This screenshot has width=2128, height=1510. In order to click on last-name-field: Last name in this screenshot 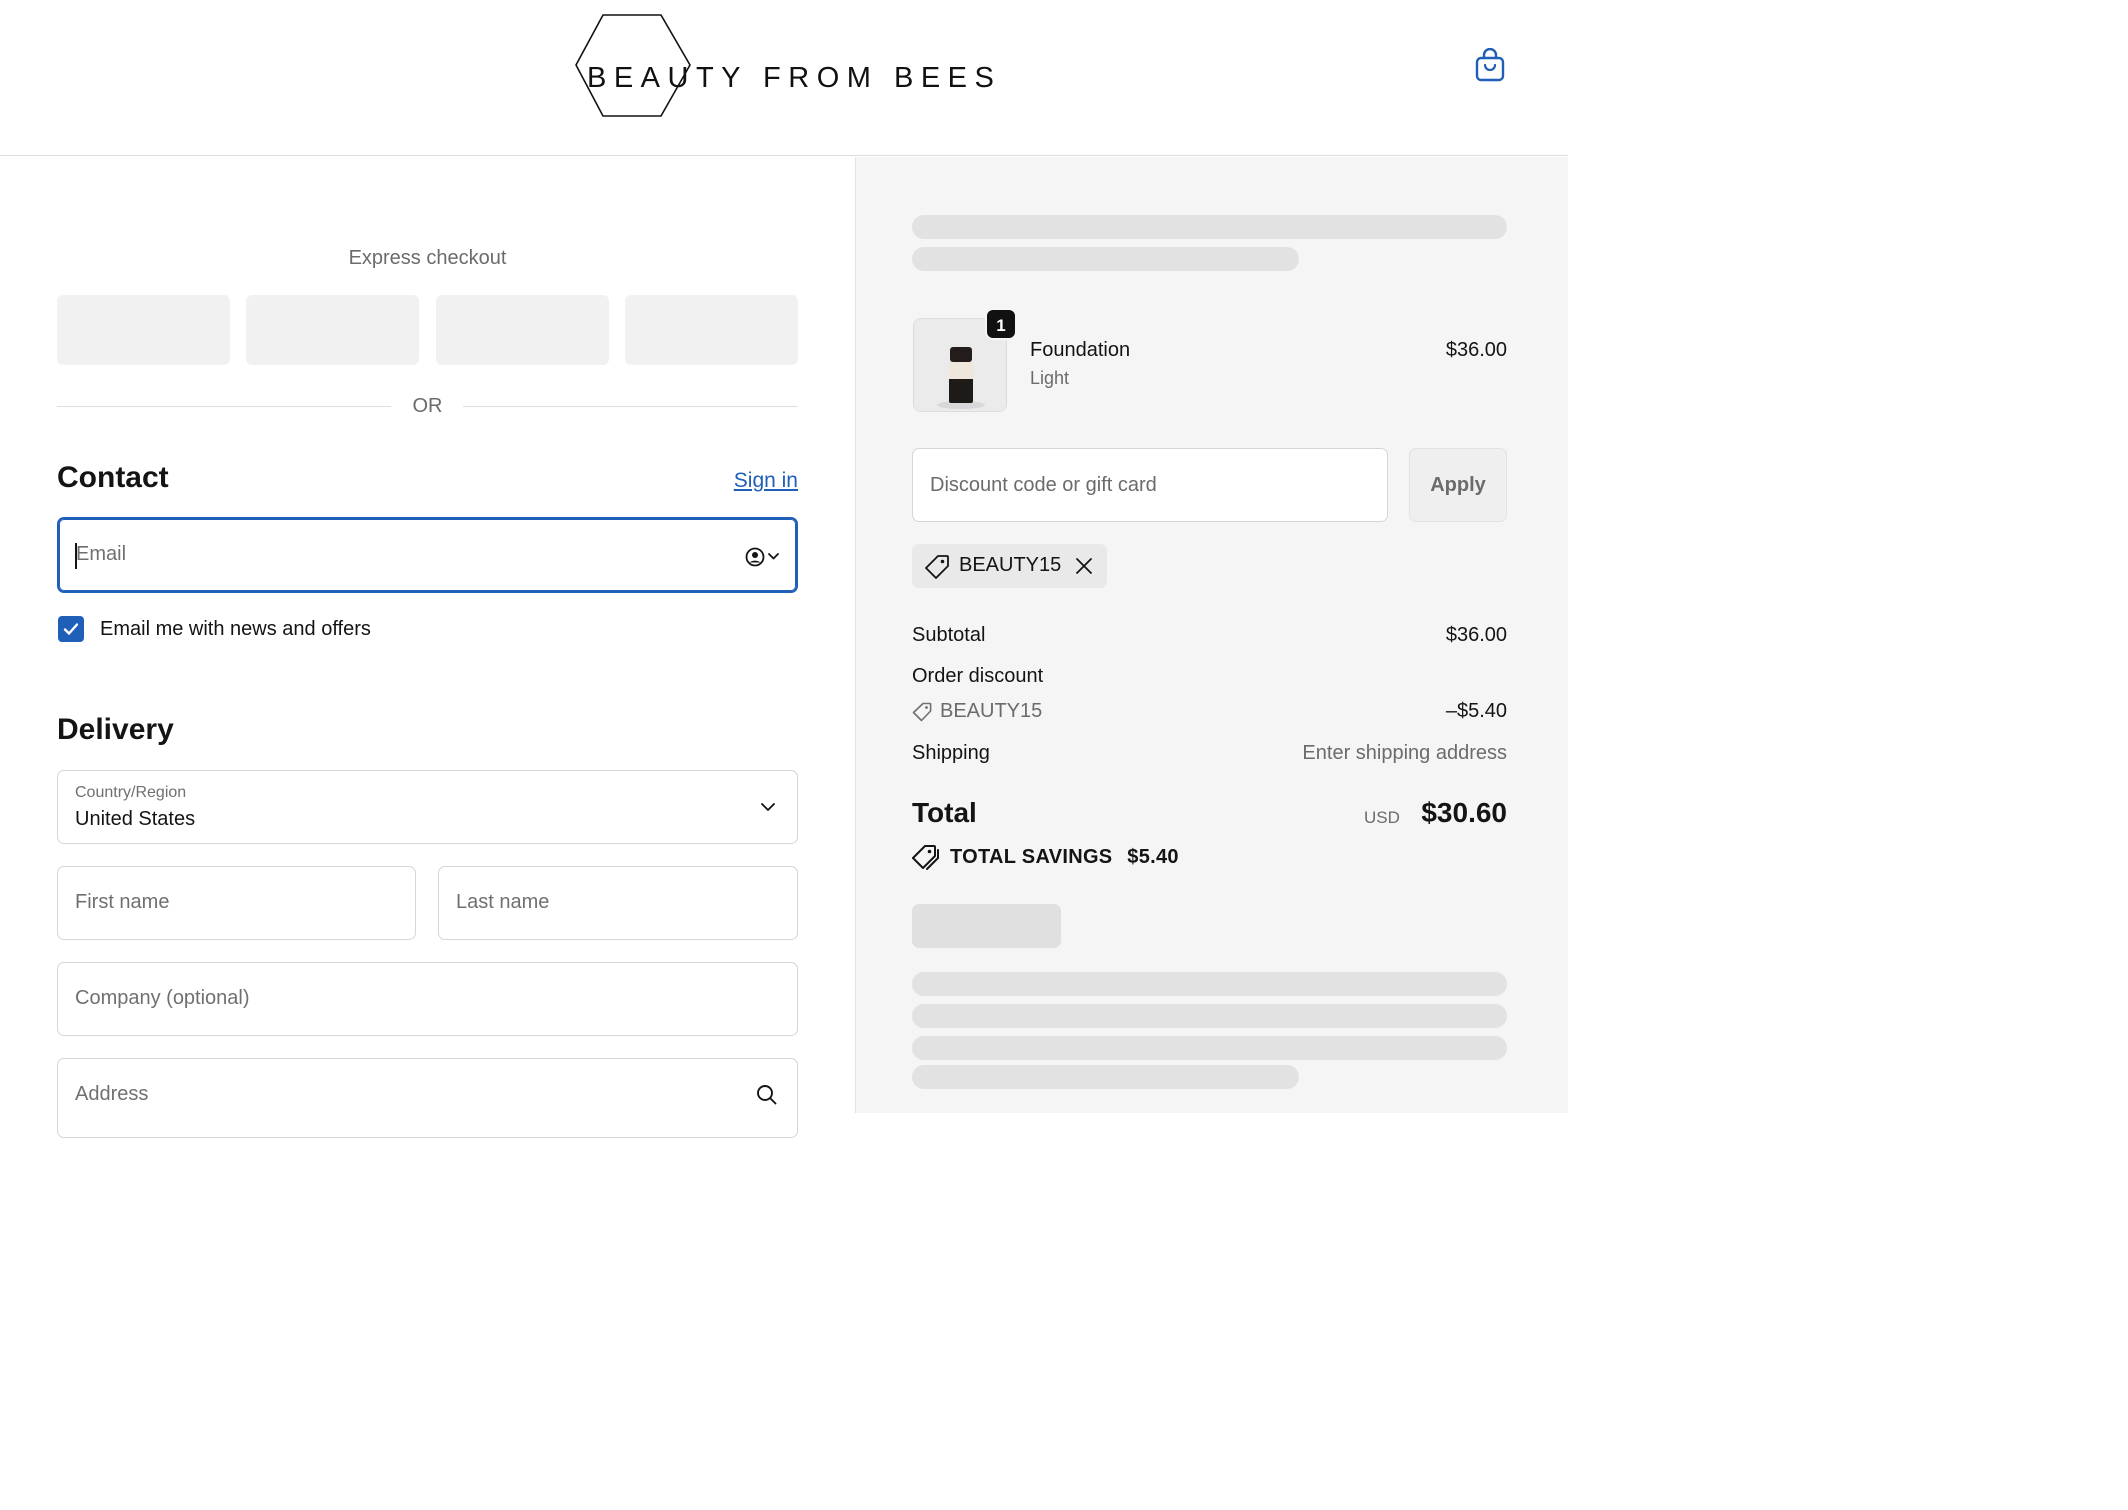, I will do `click(618, 903)`.